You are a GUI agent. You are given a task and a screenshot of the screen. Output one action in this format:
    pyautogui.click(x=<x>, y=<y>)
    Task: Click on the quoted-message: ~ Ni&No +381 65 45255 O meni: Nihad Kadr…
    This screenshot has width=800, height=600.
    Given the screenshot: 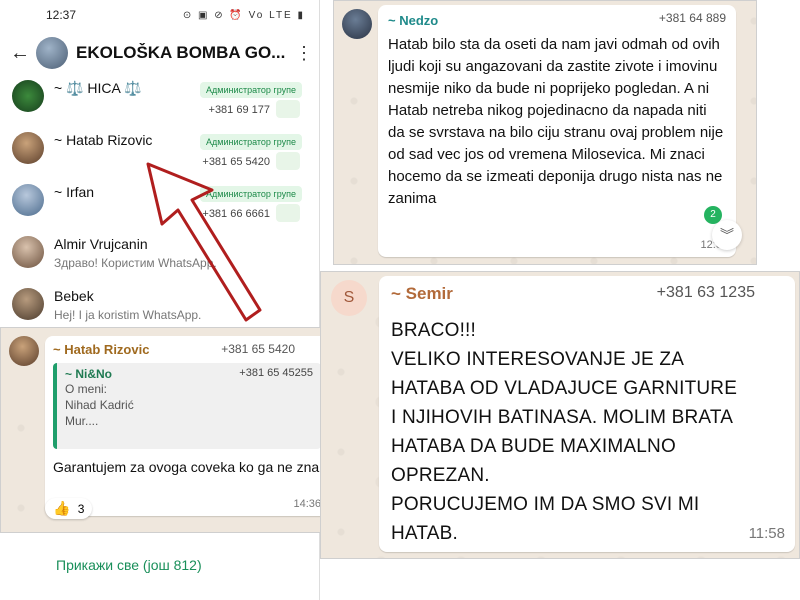 What is the action you would take?
    pyautogui.click(x=187, y=406)
    